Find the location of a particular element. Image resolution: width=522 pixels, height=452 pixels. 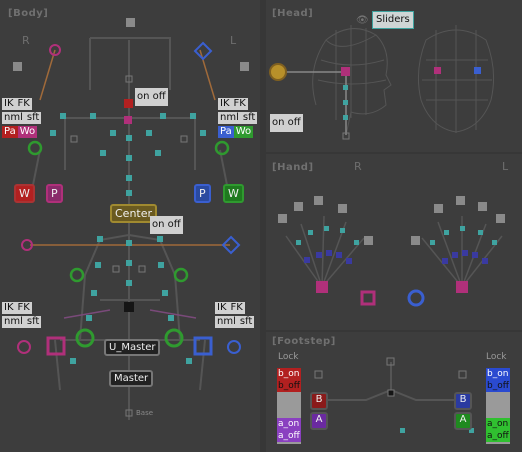

arm-r-pa-button: Pa is located at coordinates (10, 132).